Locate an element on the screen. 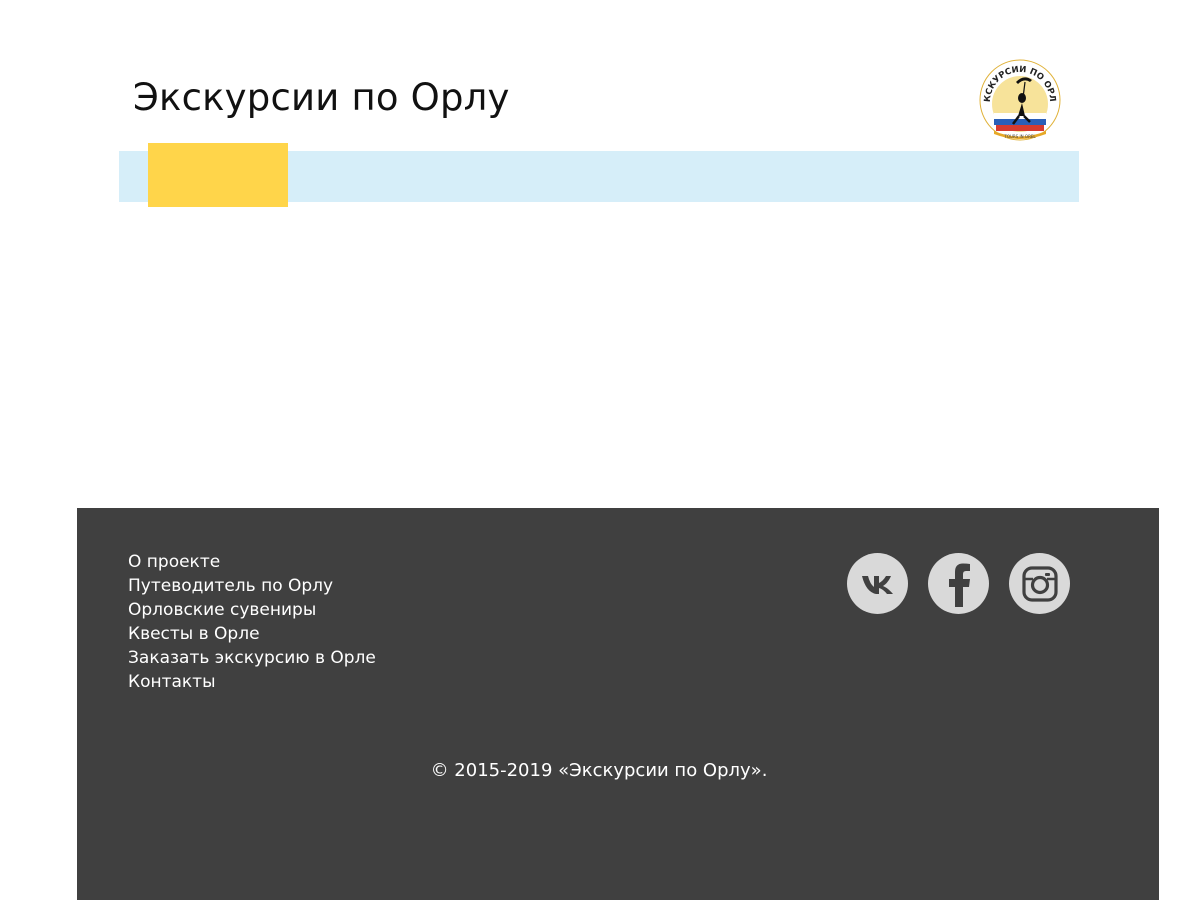 Image resolution: width=1200 pixels, height=900 pixels. instagram-button is located at coordinates (1039, 583).